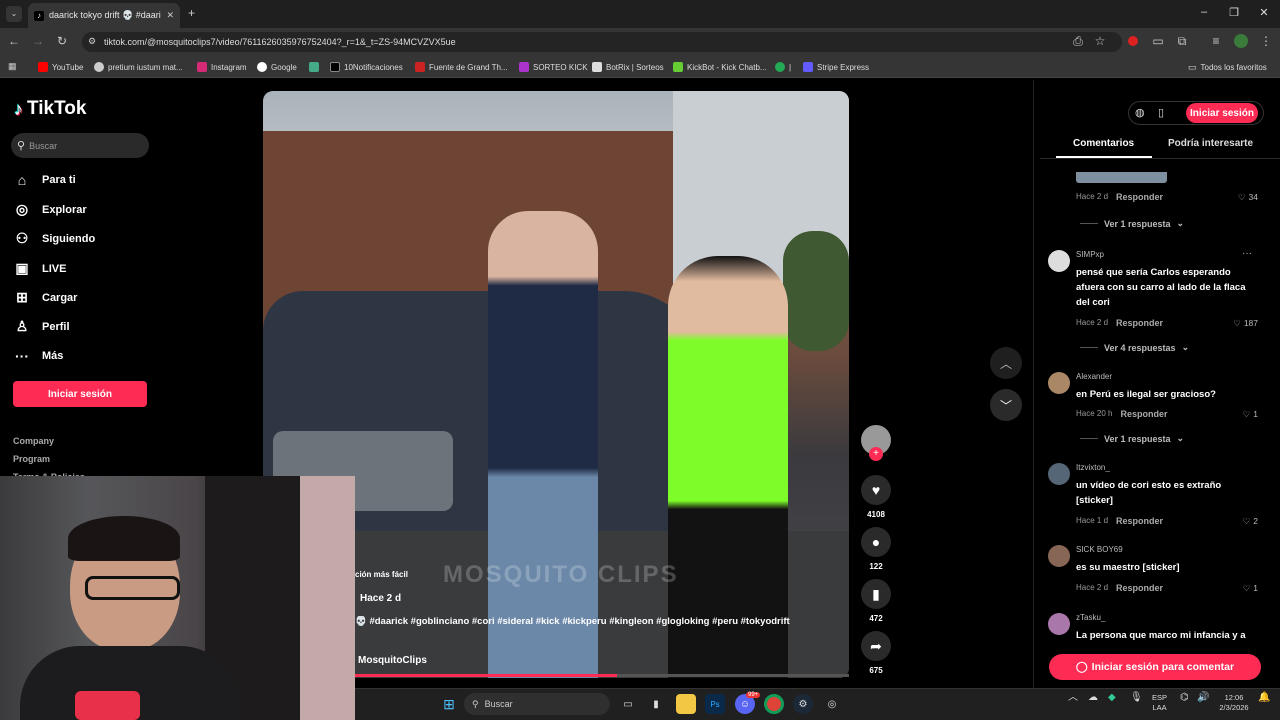  I want to click on bookmark-star-icon: ☆, so click(1100, 41).